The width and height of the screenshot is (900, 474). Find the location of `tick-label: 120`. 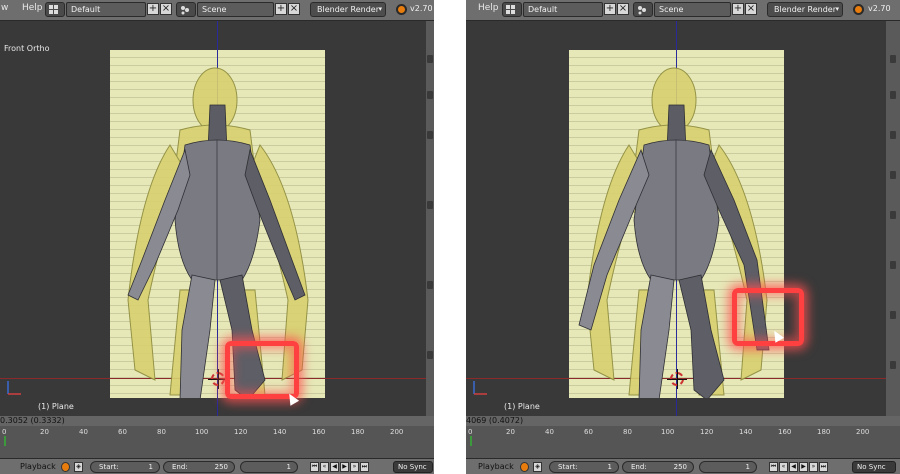

tick-label: 120 is located at coordinates (707, 432).